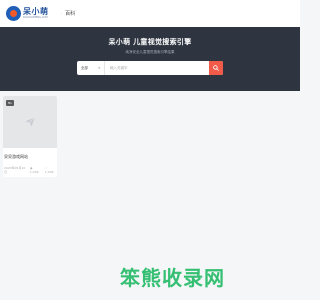 The height and width of the screenshot is (300, 320). What do you see at coordinates (84, 67) in the screenshot?
I see `search-category-label: 全部` at bounding box center [84, 67].